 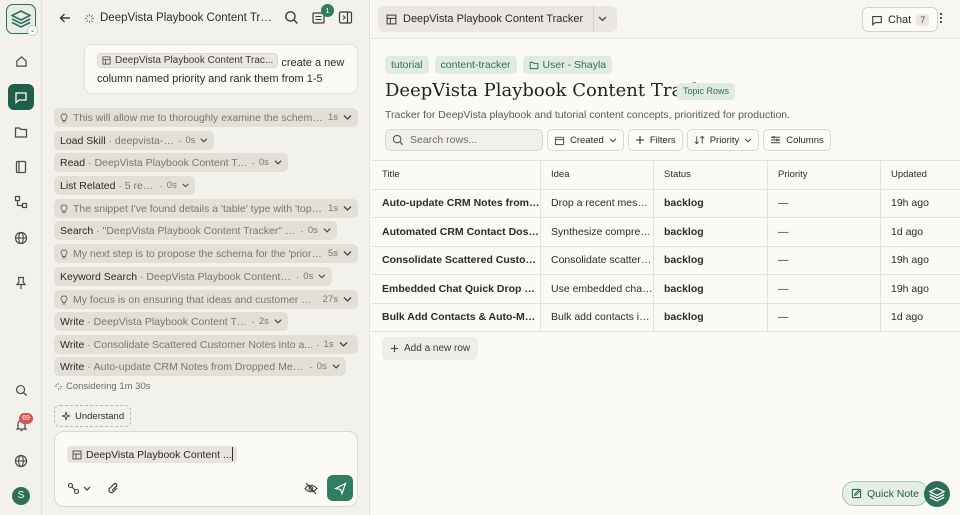 What do you see at coordinates (885, 493) in the screenshot?
I see `quick-note-button: Quick Note` at bounding box center [885, 493].